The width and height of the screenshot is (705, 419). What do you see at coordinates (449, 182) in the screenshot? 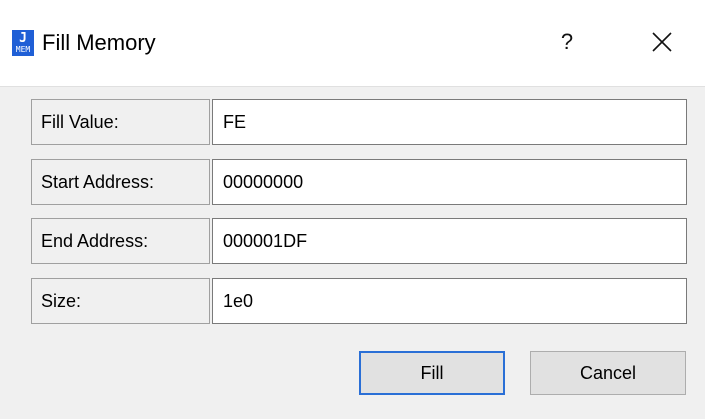
I see `start-address-input` at bounding box center [449, 182].